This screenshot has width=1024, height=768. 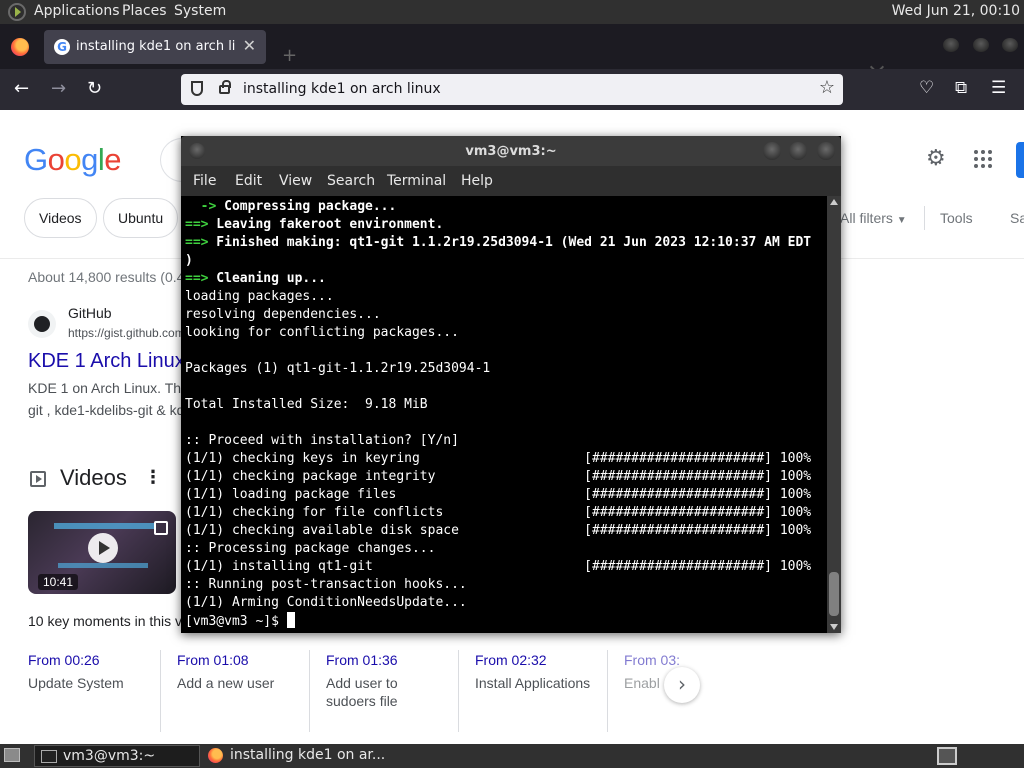 What do you see at coordinates (772, 151) in the screenshot?
I see `terminal-minimize-button` at bounding box center [772, 151].